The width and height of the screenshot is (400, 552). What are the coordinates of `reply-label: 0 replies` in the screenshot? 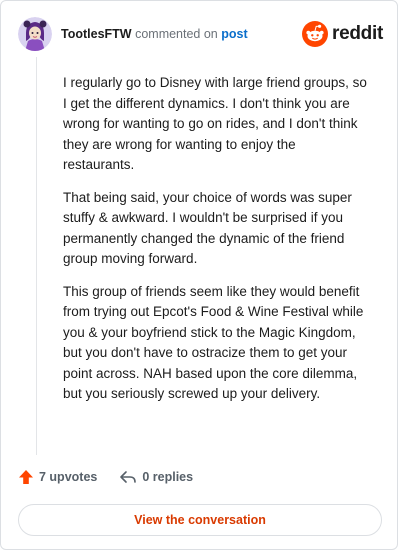 It's located at (168, 477).